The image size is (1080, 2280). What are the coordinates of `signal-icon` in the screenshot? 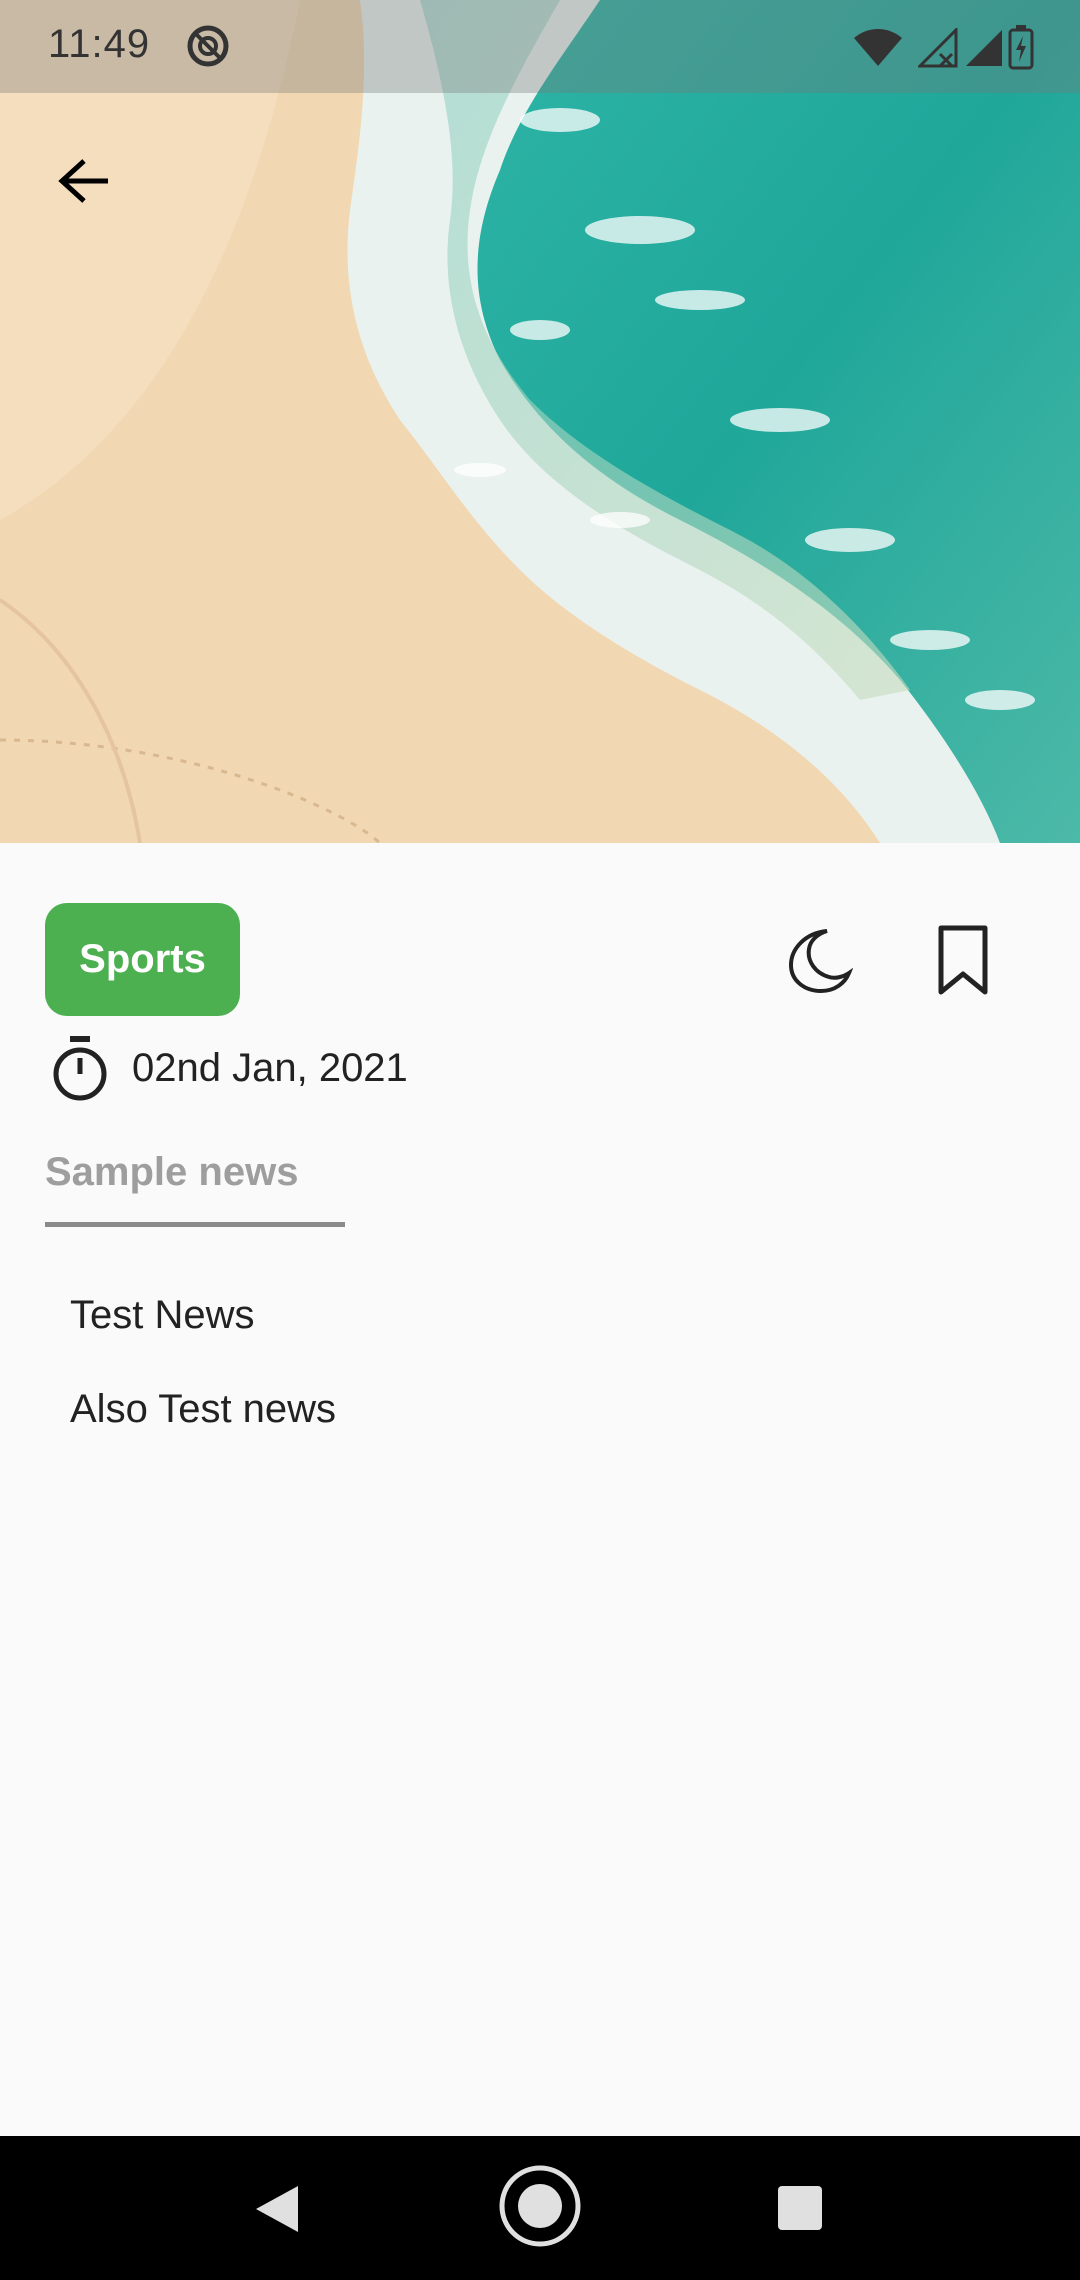 It's located at (984, 50).